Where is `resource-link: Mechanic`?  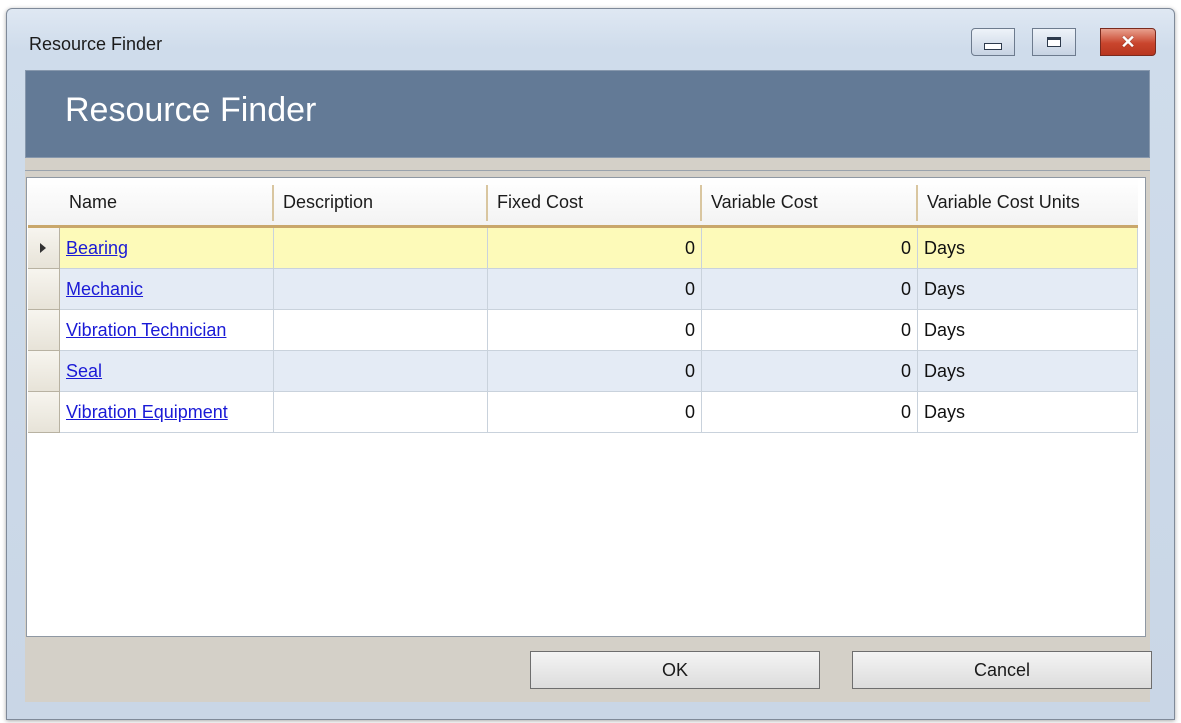 resource-link: Mechanic is located at coordinates (104, 289).